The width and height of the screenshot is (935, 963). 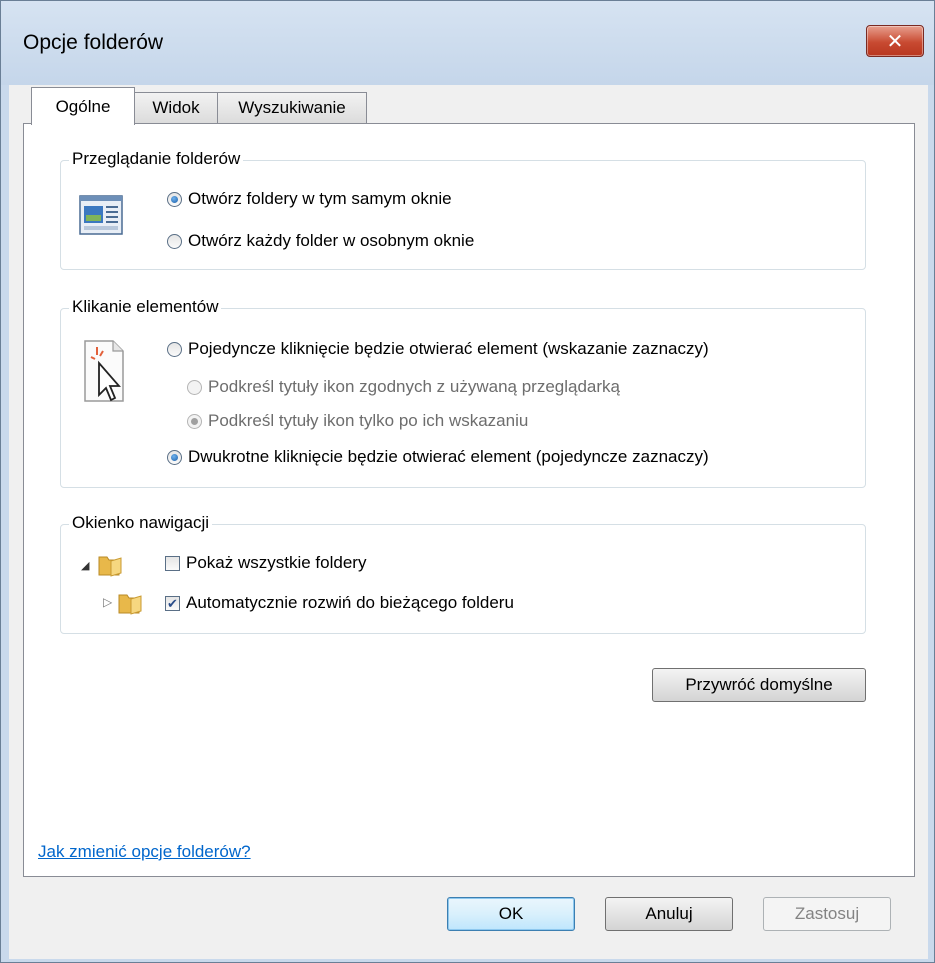 I want to click on browse-folders-label: Przeglądanie folderów, so click(x=156, y=159).